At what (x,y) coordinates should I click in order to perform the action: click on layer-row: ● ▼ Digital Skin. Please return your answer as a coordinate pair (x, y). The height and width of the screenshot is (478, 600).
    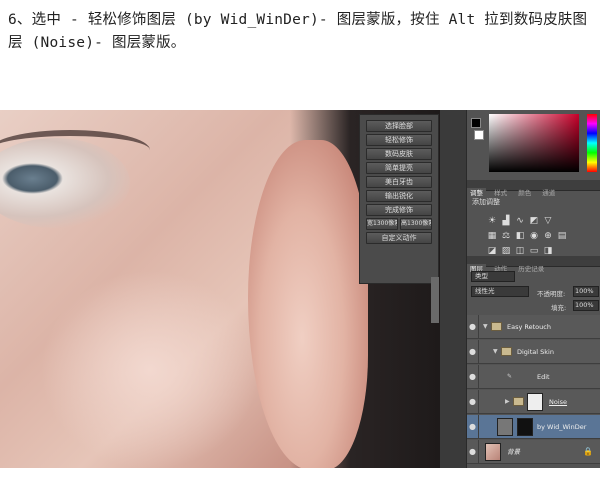
    Looking at the image, I should click on (533, 352).